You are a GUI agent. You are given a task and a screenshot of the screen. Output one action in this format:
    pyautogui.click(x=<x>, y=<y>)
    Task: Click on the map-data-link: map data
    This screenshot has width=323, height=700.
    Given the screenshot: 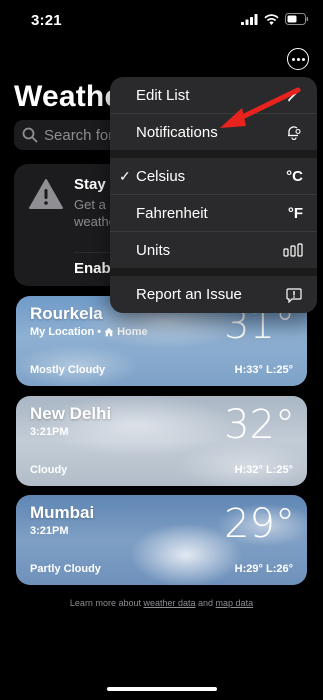 What is the action you would take?
    pyautogui.click(x=235, y=603)
    